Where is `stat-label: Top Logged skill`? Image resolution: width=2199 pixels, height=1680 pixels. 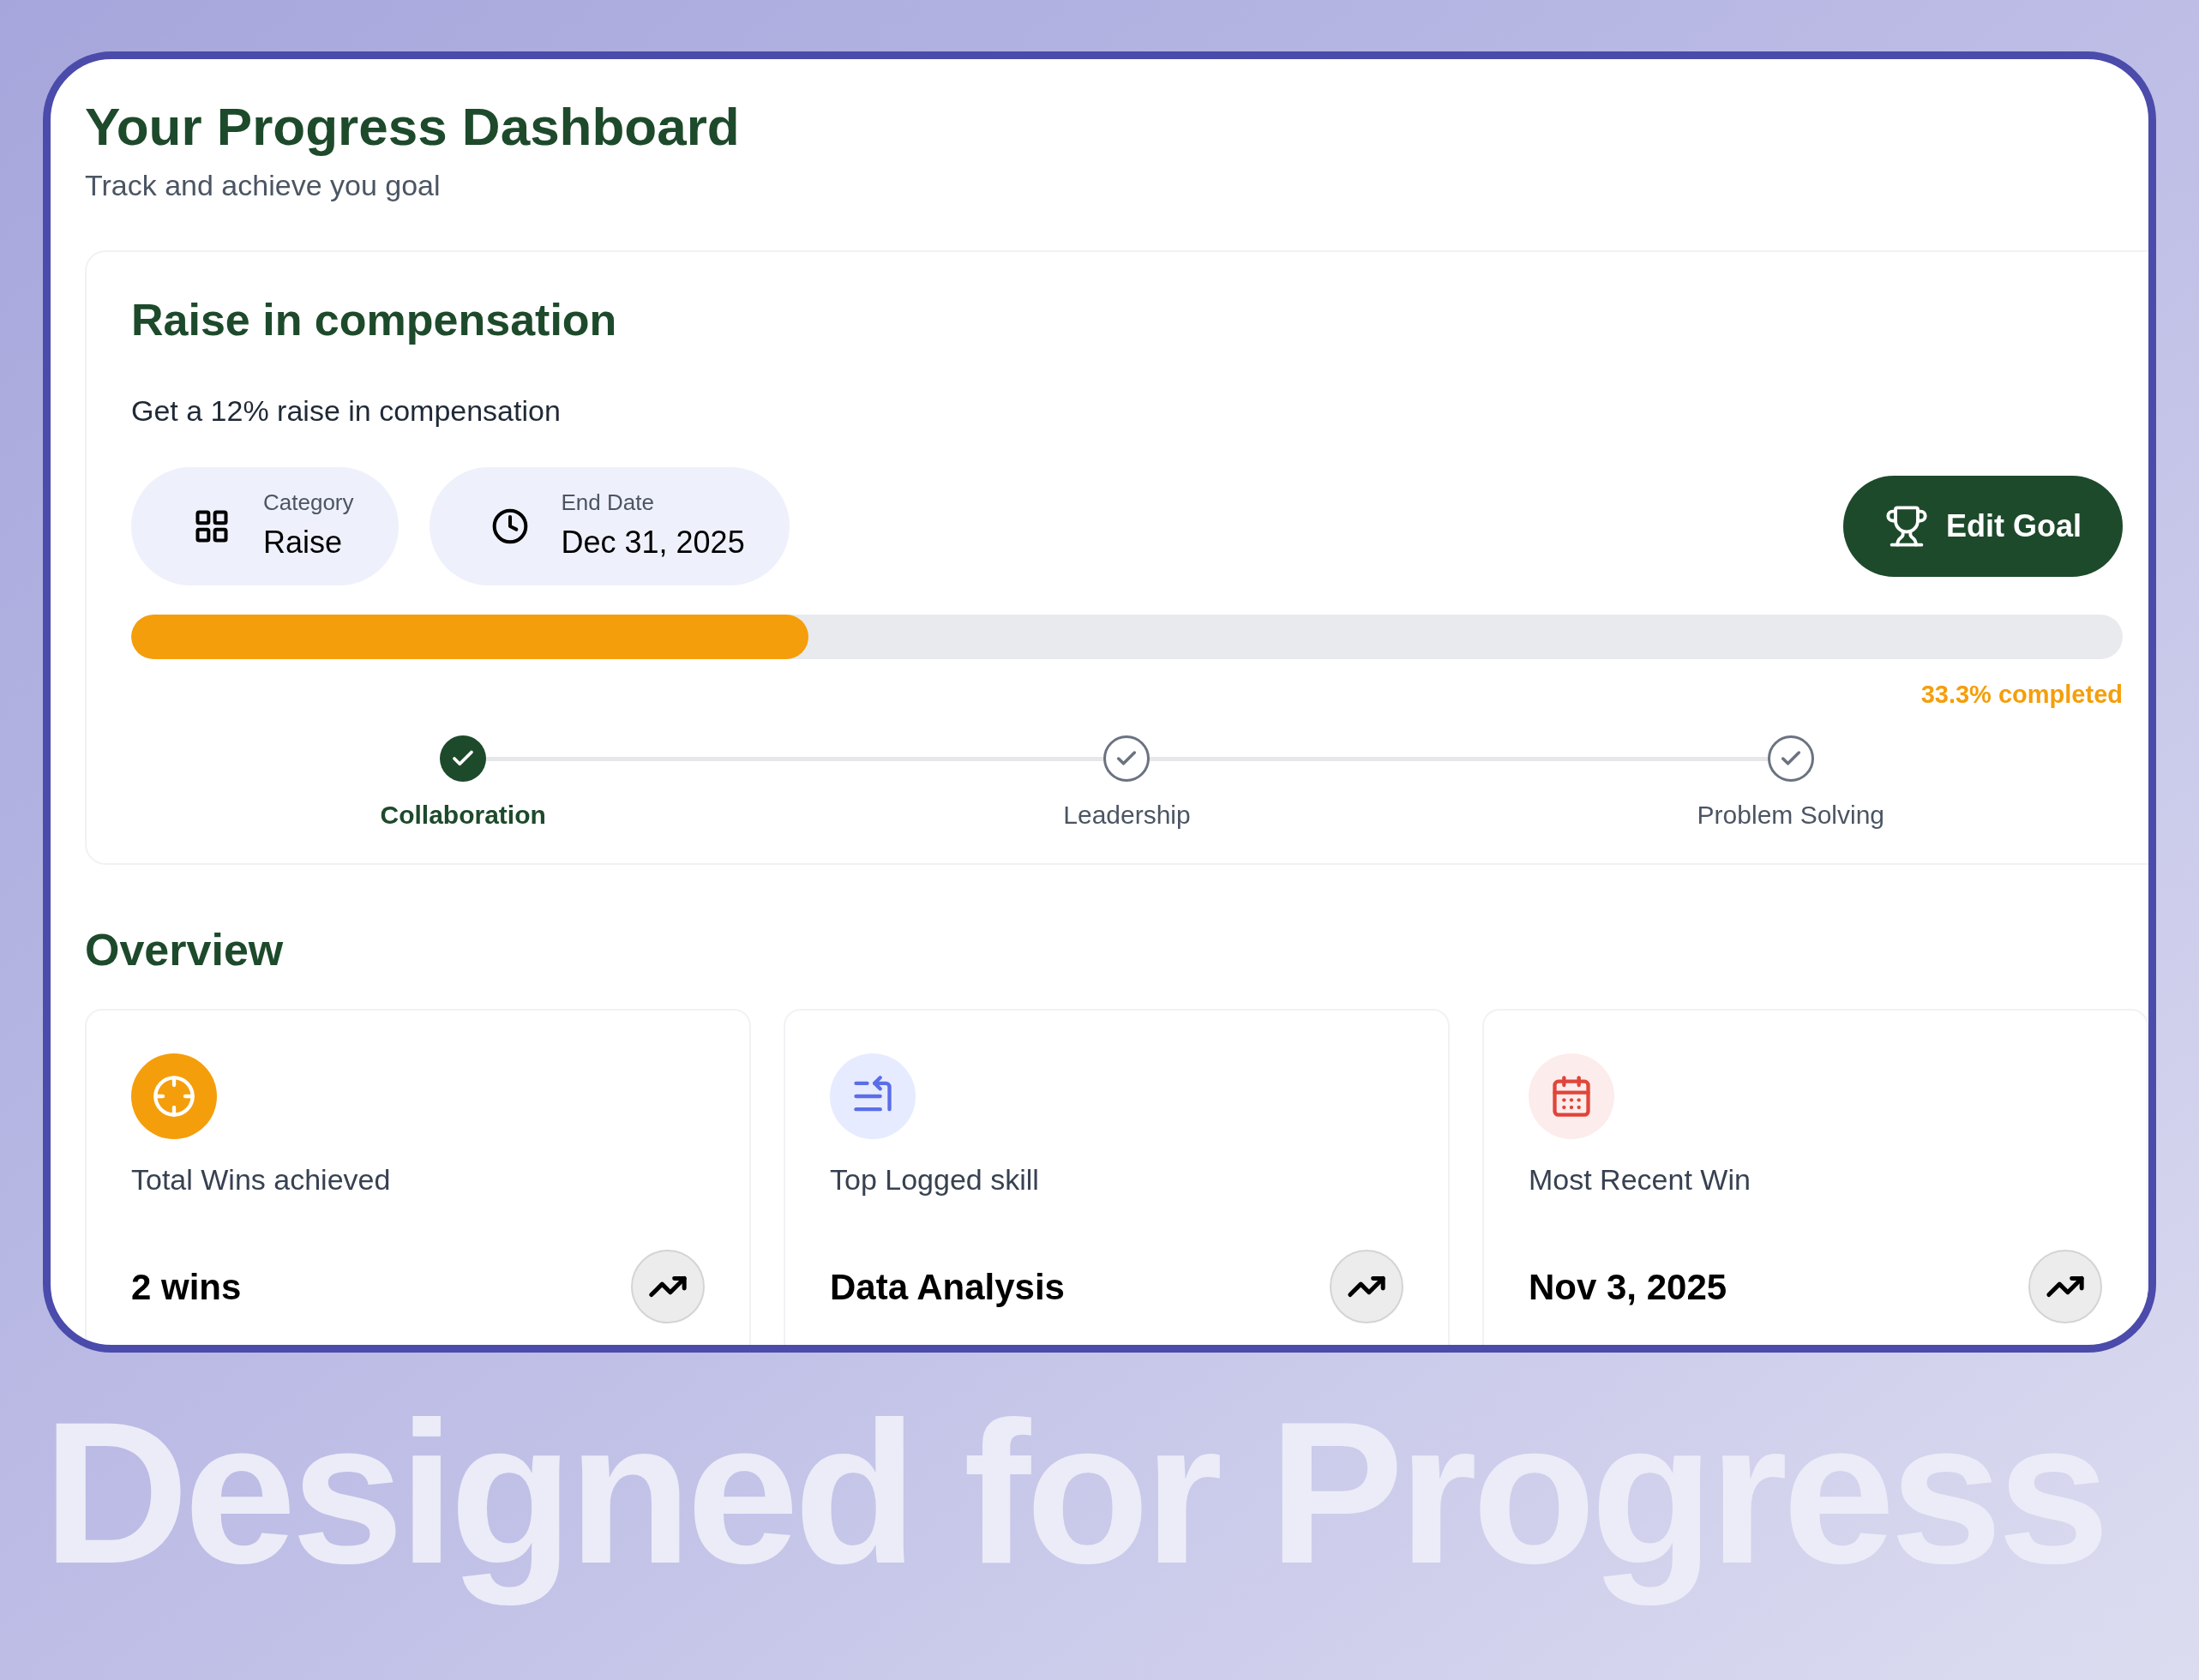
stat-label: Top Logged skill is located at coordinates (935, 1179).